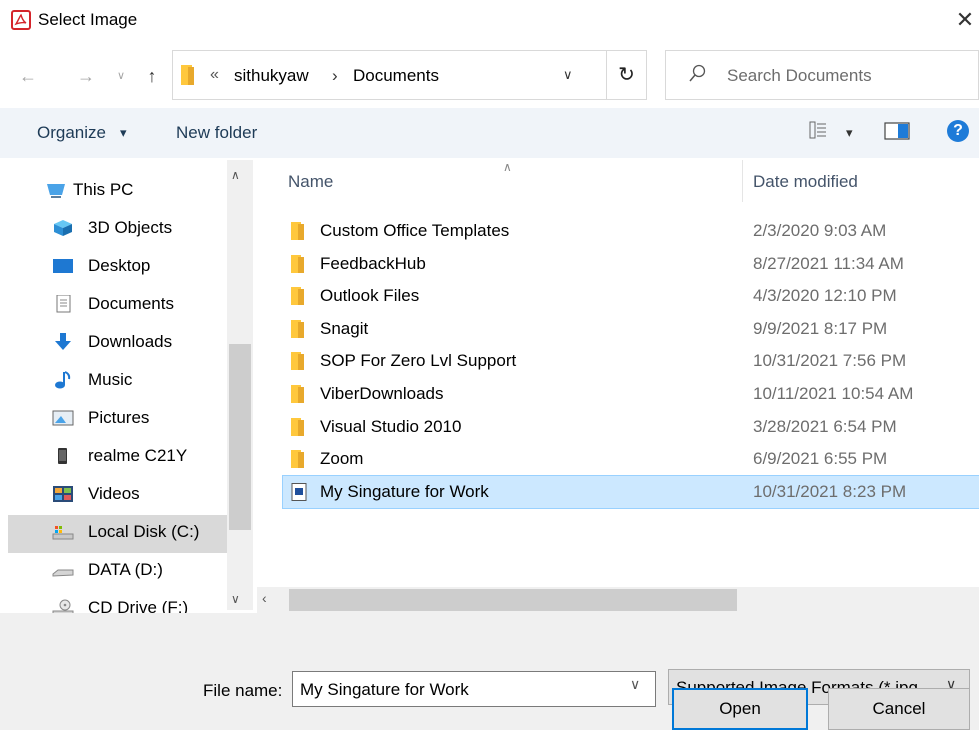  I want to click on sidebar-item-label: Videos, so click(114, 493).